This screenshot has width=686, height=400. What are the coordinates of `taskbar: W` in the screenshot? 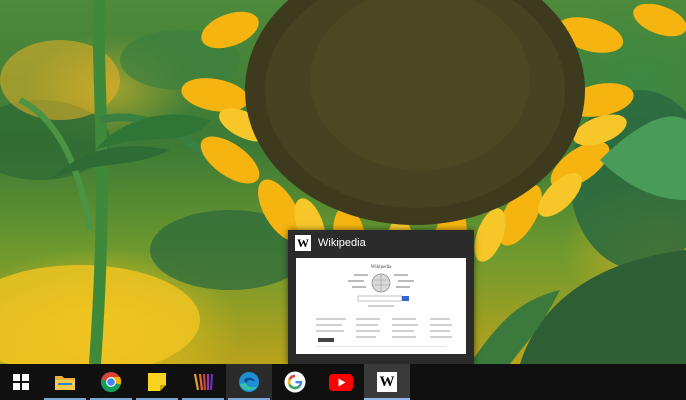 It's located at (343, 382).